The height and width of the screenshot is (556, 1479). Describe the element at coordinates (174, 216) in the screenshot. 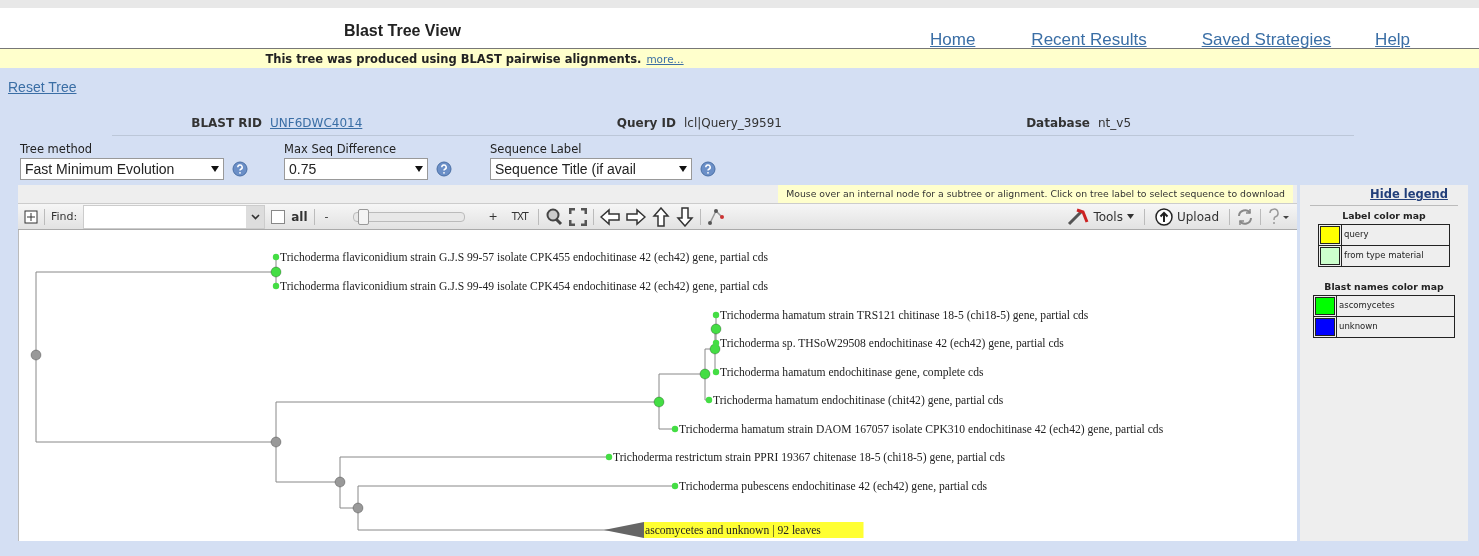

I see `find-field` at that location.